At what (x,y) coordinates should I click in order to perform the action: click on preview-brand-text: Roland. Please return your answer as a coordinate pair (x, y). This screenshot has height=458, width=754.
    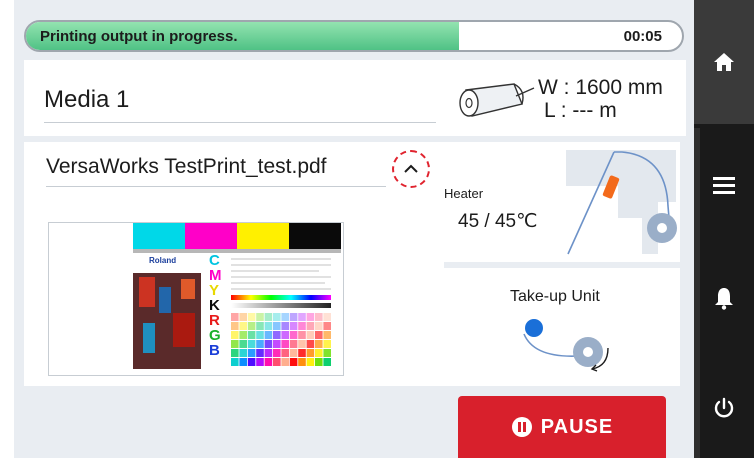
    Looking at the image, I should click on (162, 260).